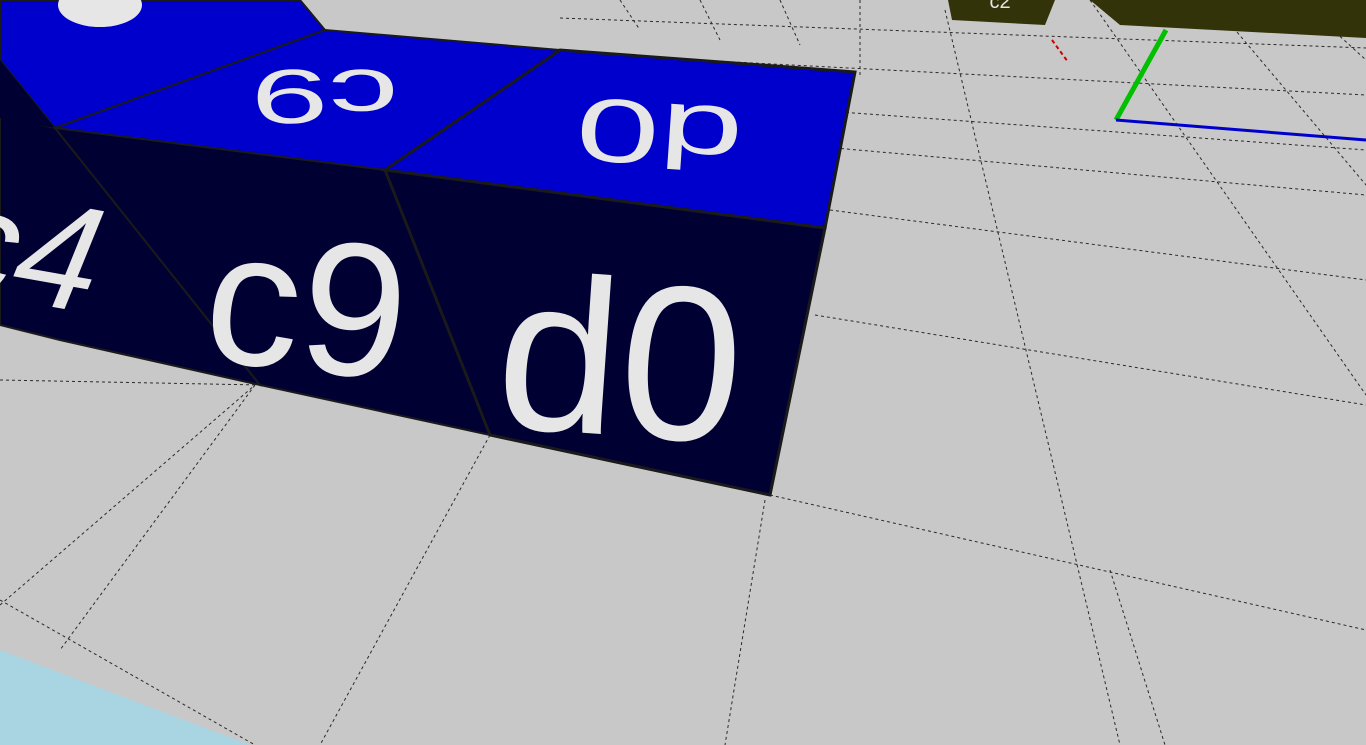 Image resolution: width=1366 pixels, height=745 pixels. What do you see at coordinates (999, 6) in the screenshot?
I see `far-small-cube-label: c2` at bounding box center [999, 6].